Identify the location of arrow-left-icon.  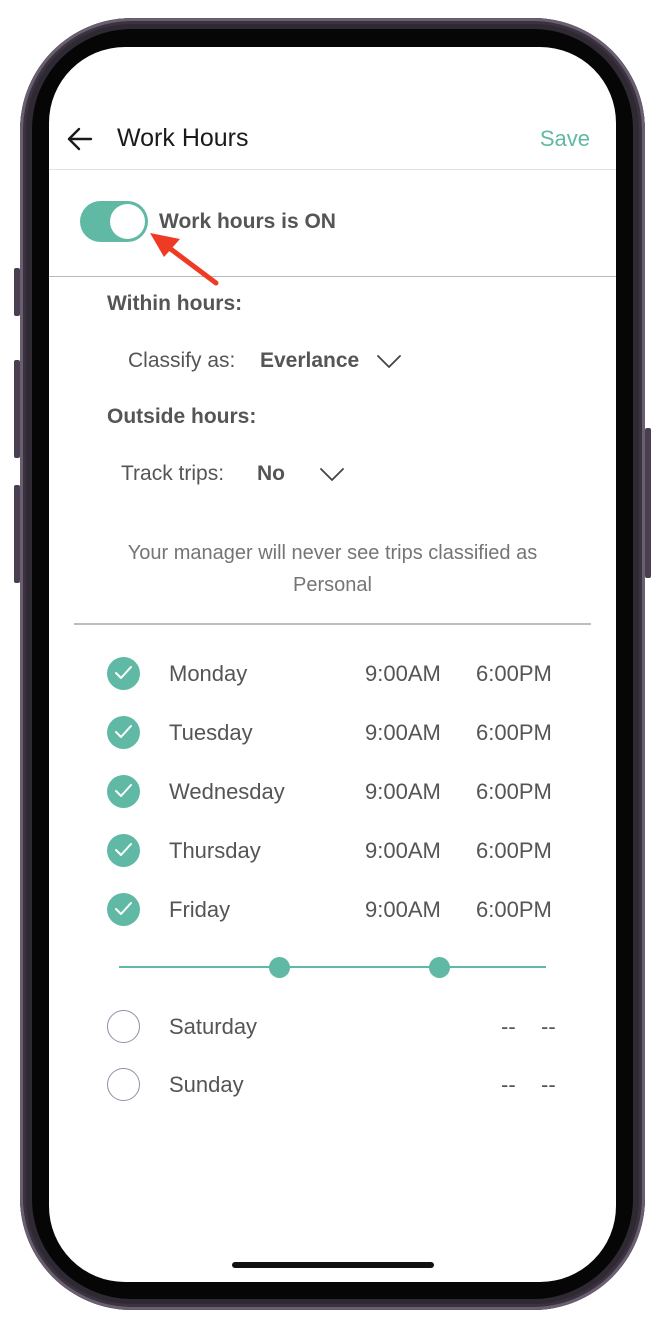
(80, 139).